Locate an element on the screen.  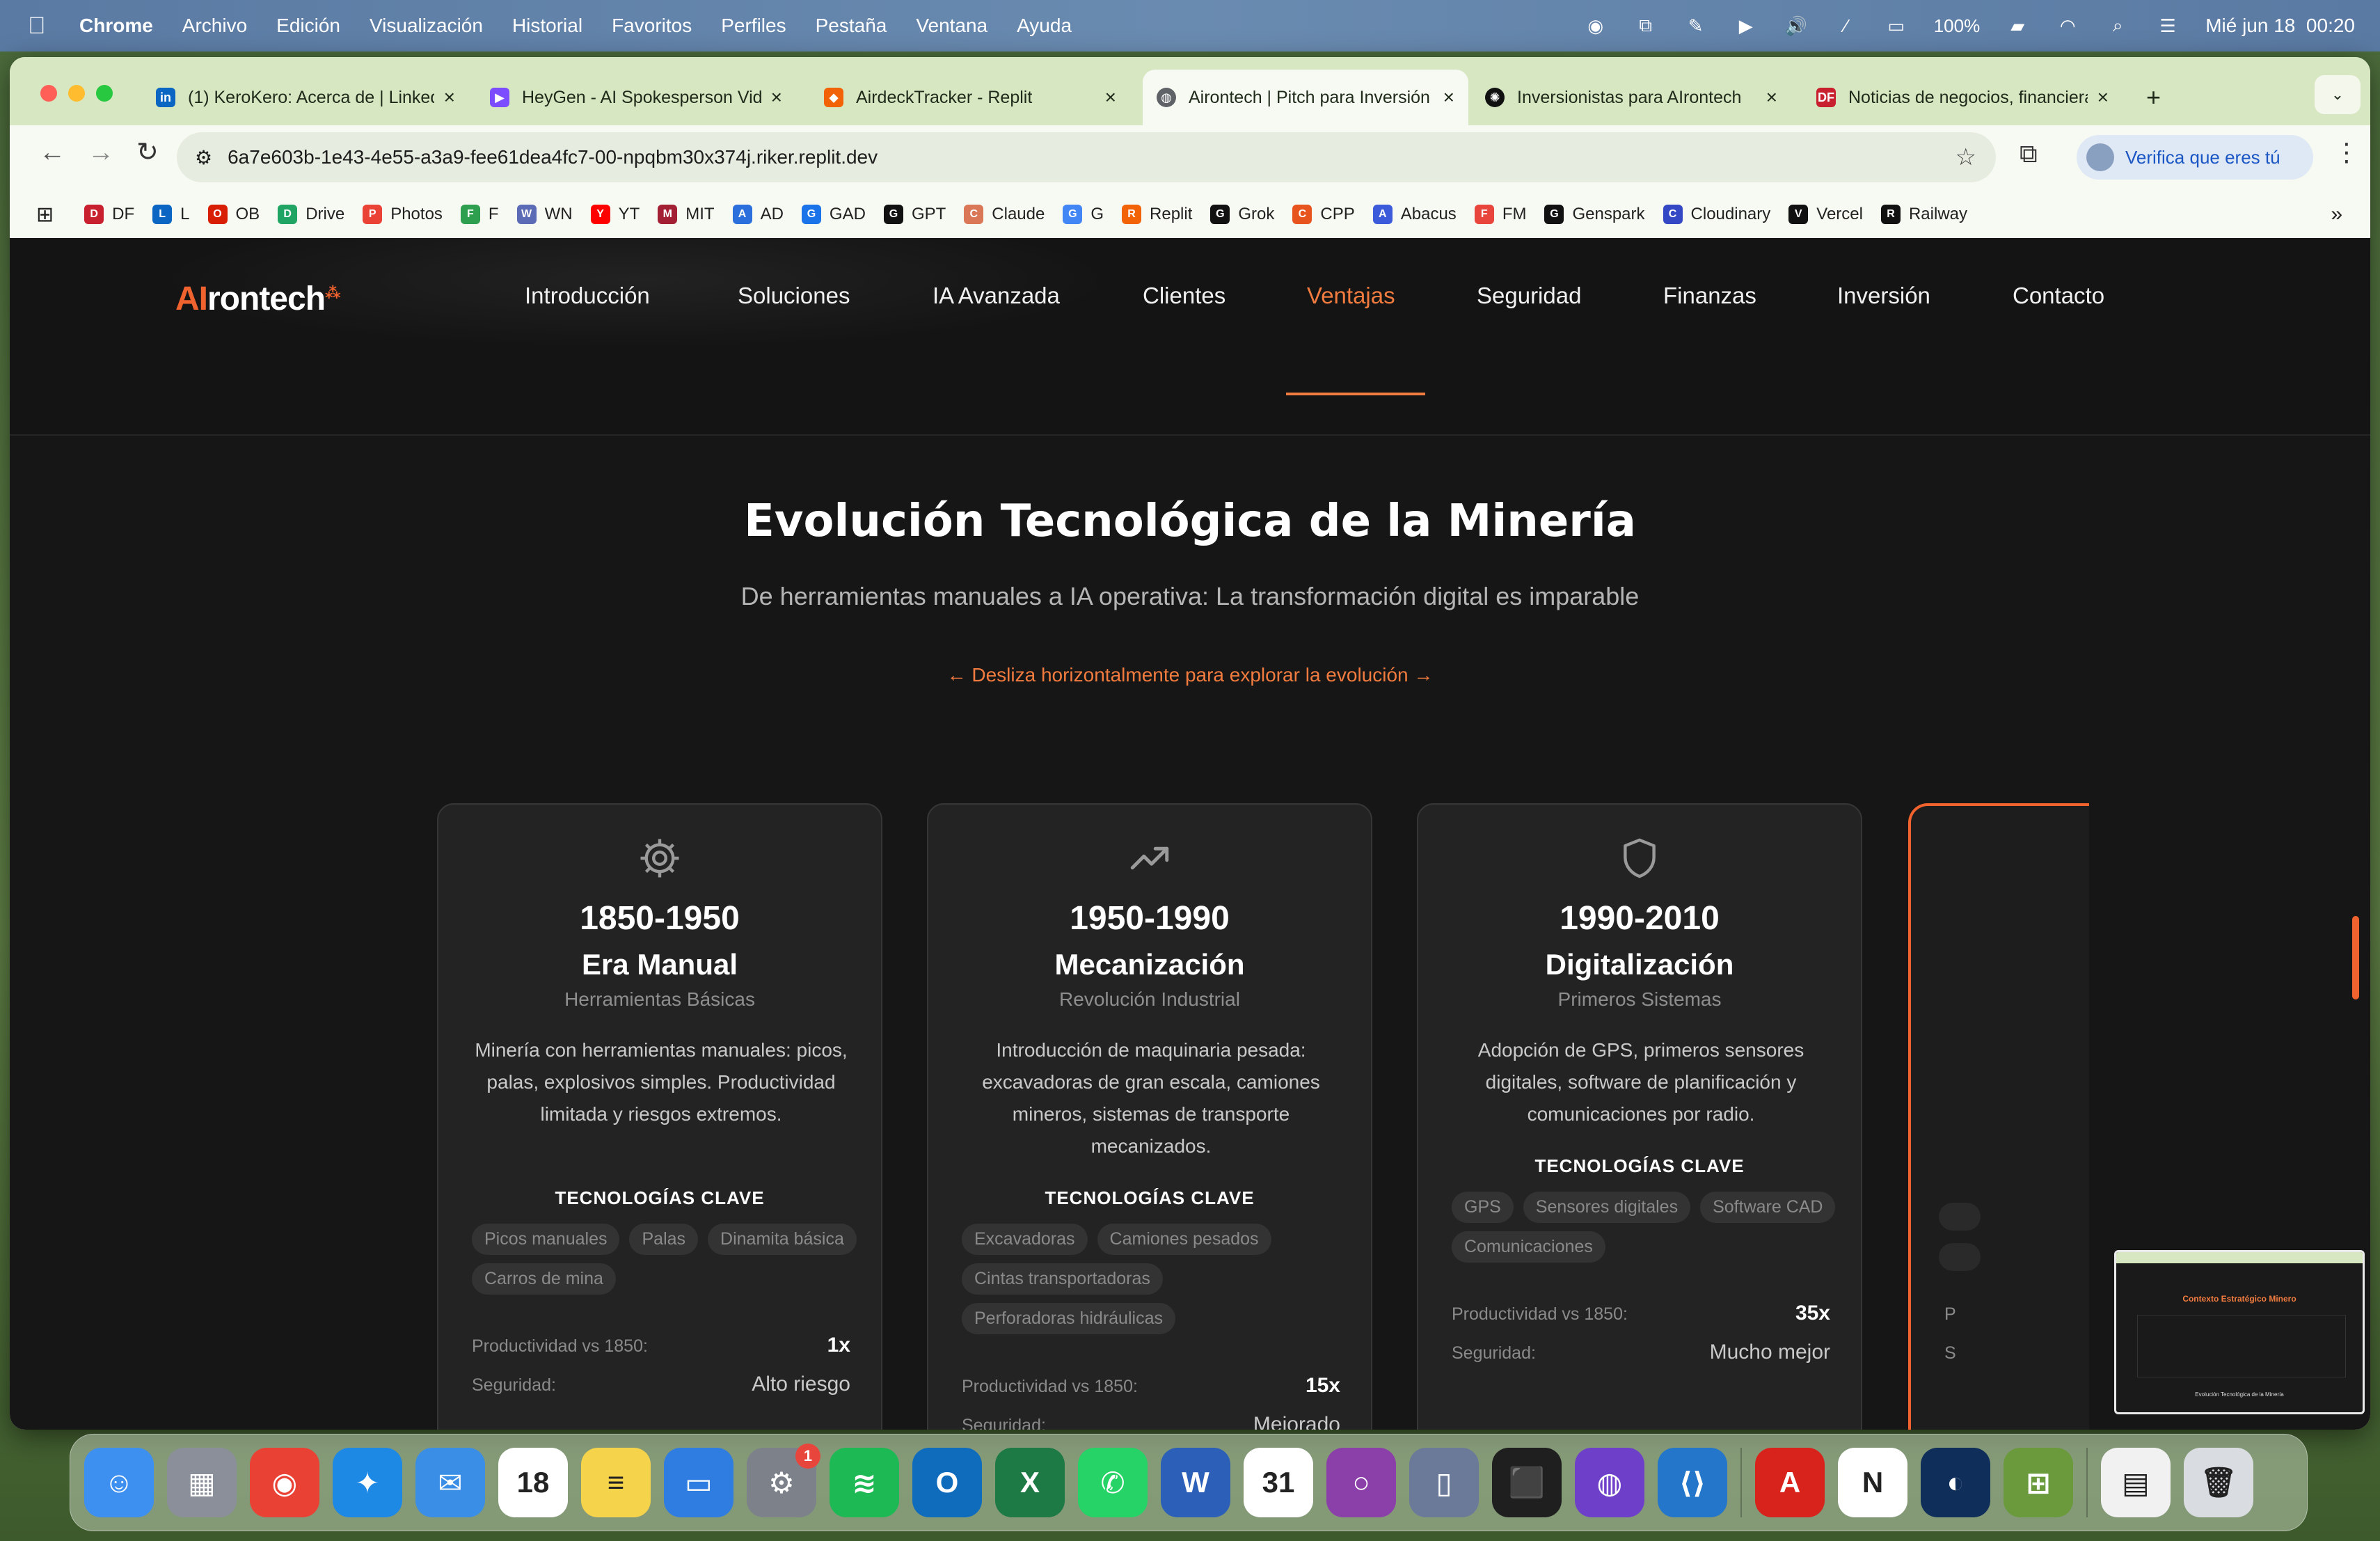
nav-contacto: Contacto is located at coordinates (2058, 296).